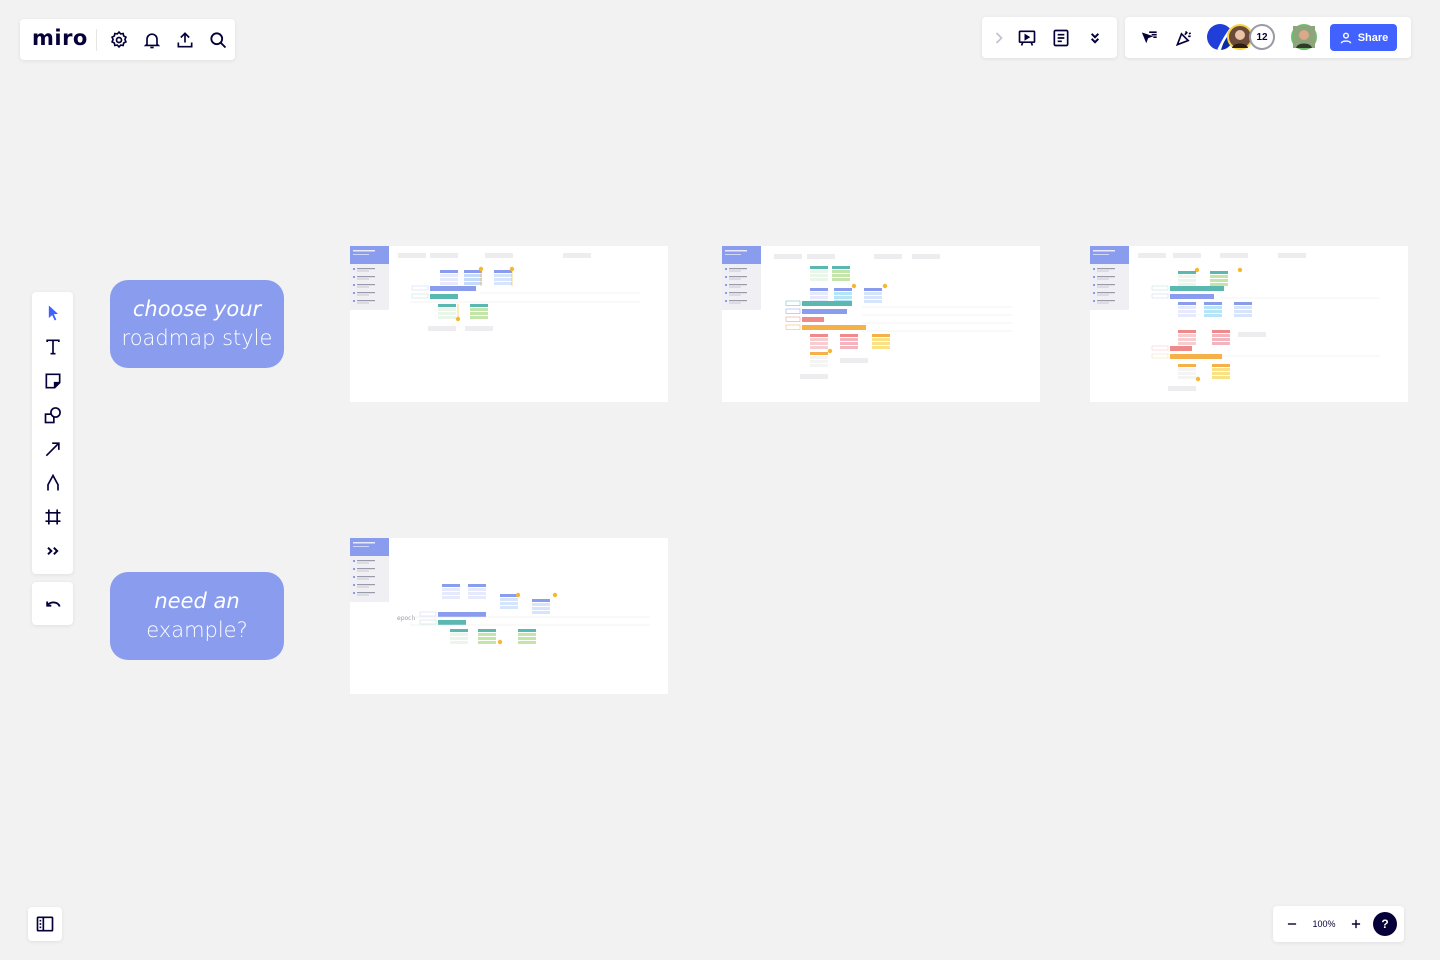 This screenshot has width=1440, height=960. Describe the element at coordinates (52, 551) in the screenshot. I see `tool-more` at that location.